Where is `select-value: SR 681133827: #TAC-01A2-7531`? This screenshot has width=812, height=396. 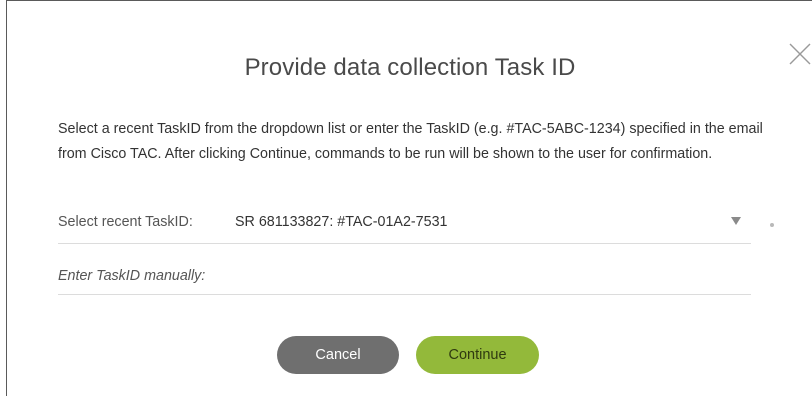
select-value: SR 681133827: #TAC-01A2-7531 is located at coordinates (341, 222).